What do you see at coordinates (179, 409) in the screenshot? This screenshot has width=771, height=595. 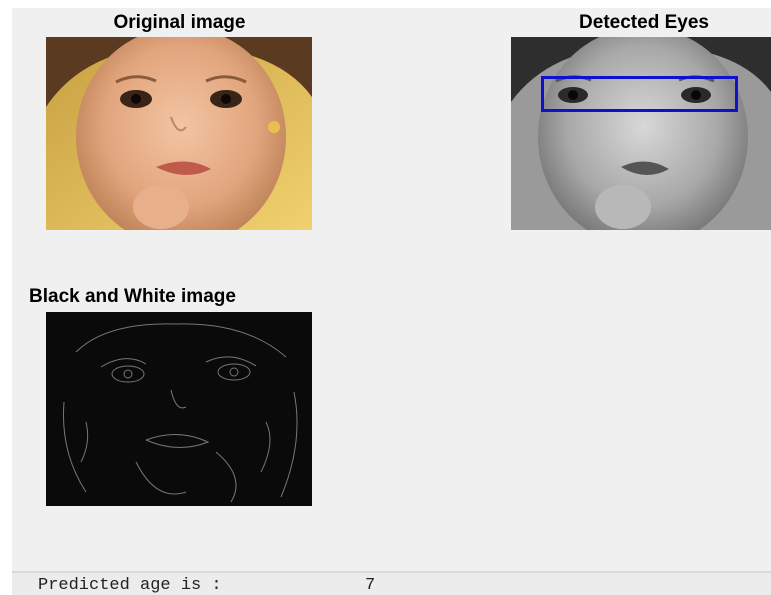 I see `bw-image` at bounding box center [179, 409].